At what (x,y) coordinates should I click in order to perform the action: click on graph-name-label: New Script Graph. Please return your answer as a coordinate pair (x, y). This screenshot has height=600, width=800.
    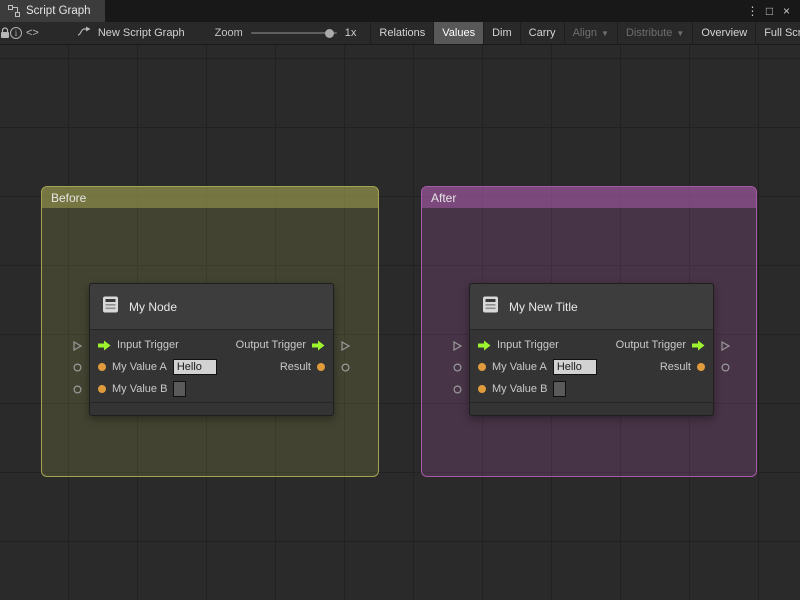
    Looking at the image, I should click on (141, 33).